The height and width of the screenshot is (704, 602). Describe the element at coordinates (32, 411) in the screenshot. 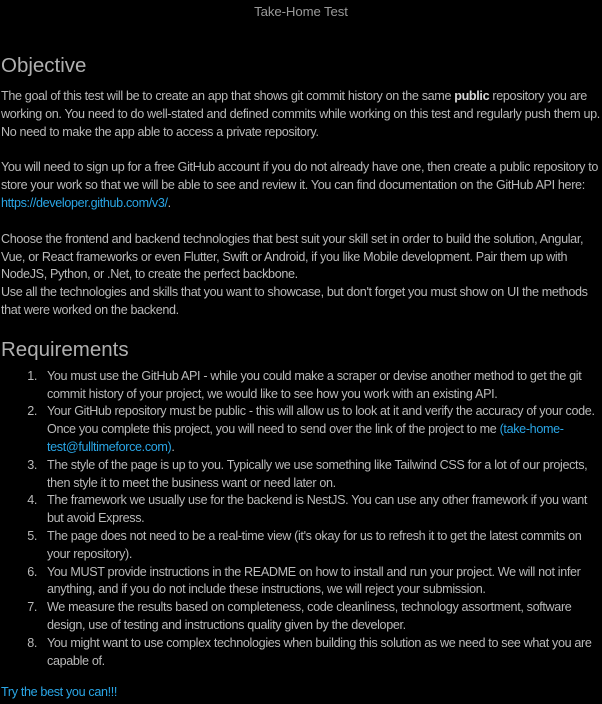

I see `list-item-number: 2.` at that location.